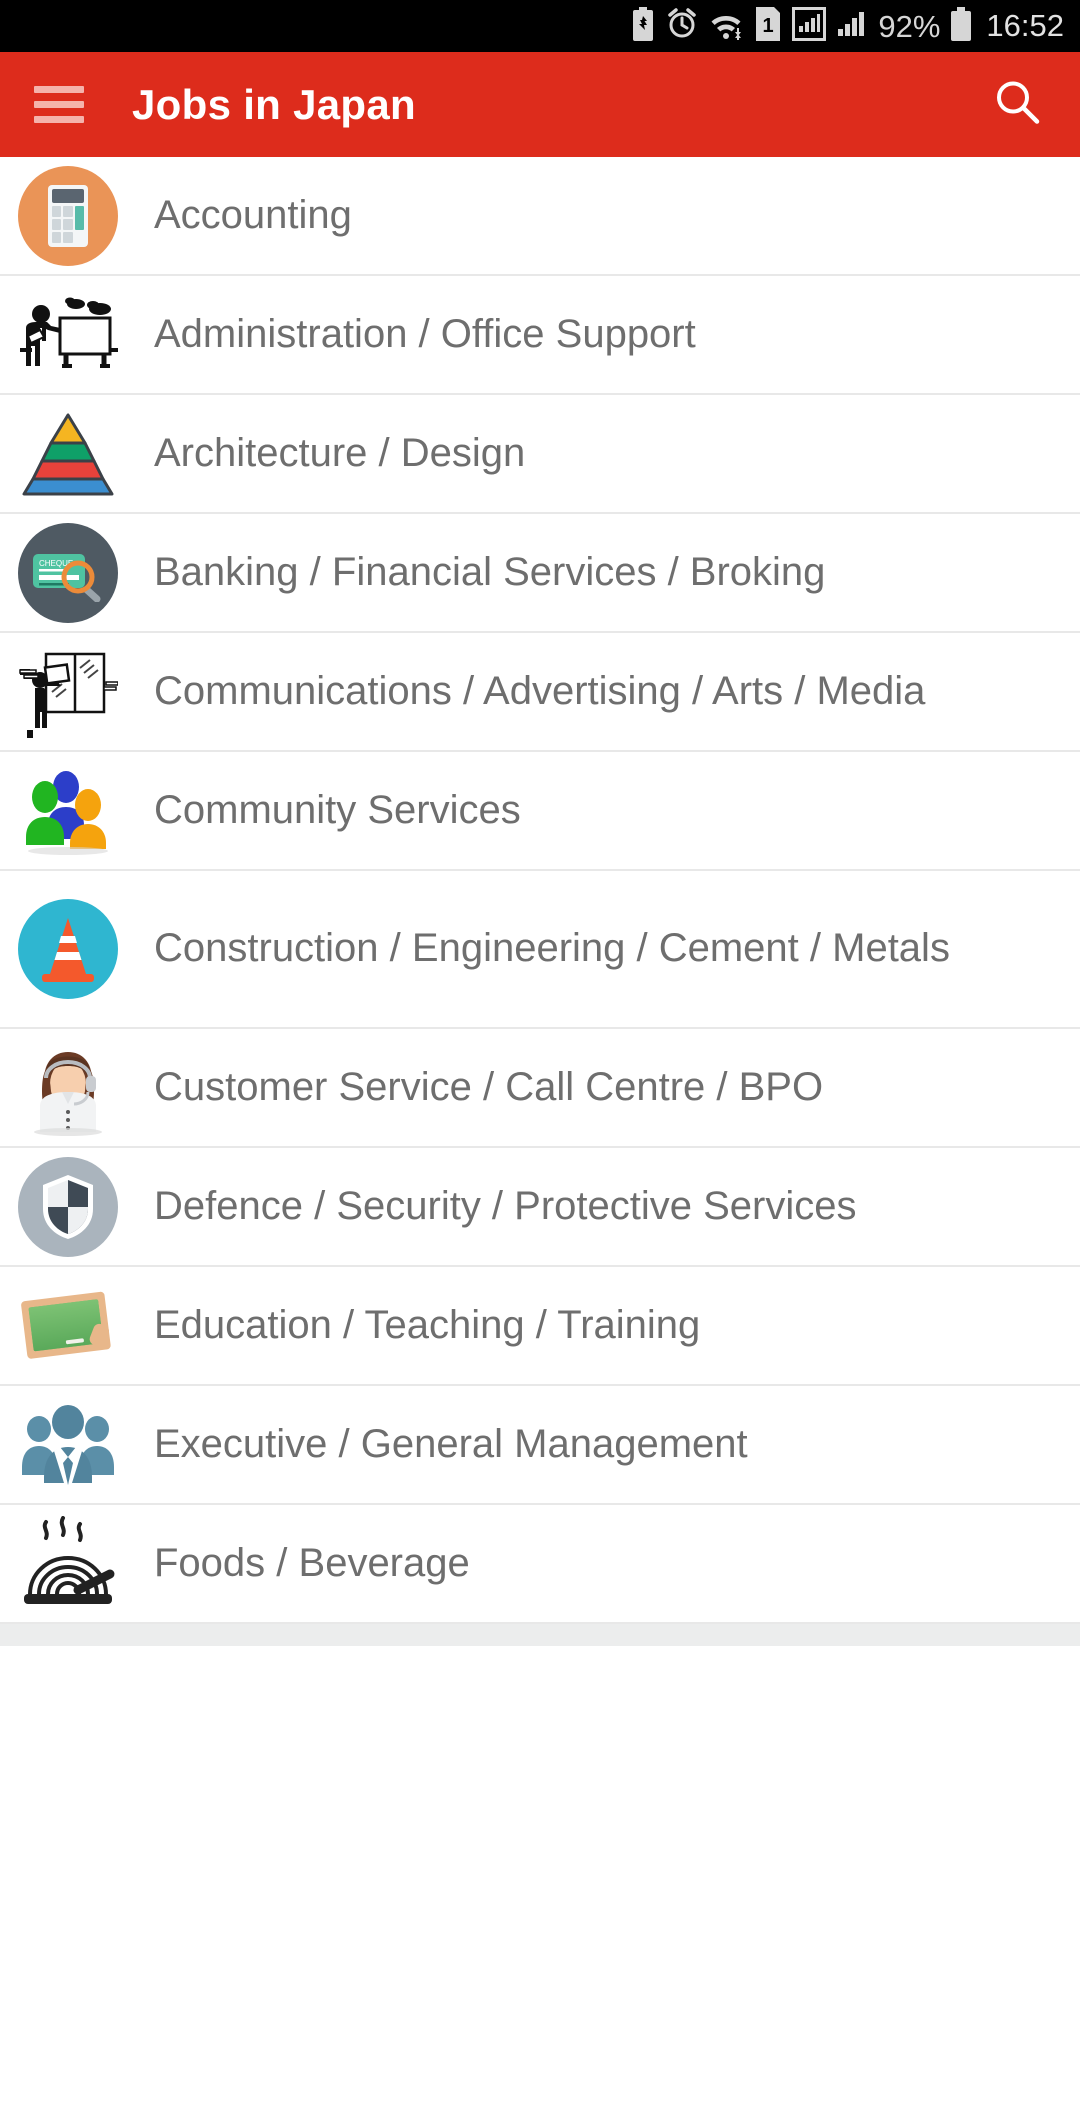  Describe the element at coordinates (540, 454) in the screenshot. I see `list-item: Architecture / Design` at that location.